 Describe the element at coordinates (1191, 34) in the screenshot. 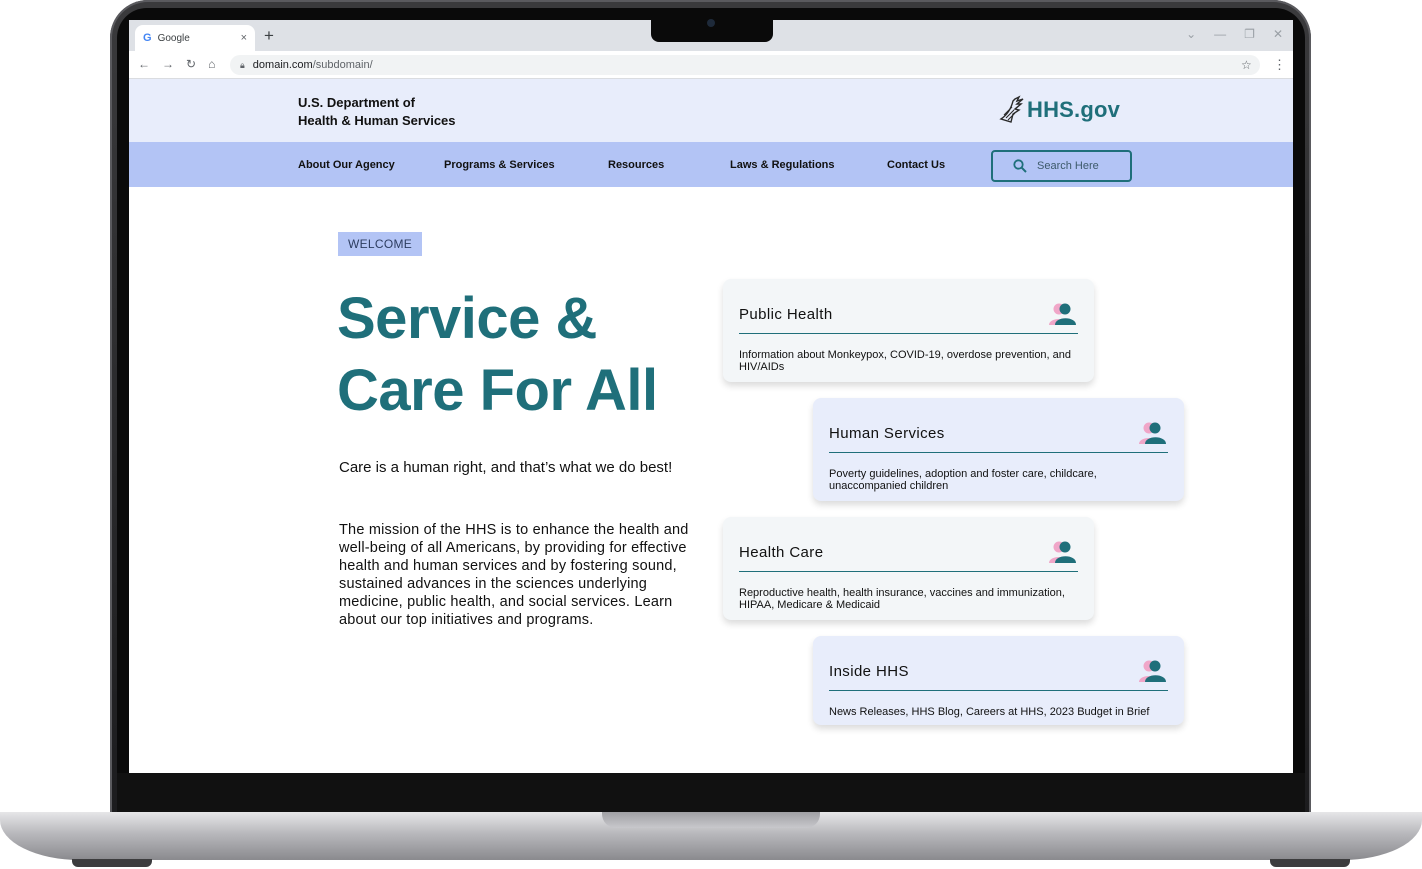

I see `chevron-down-icon: ⌄` at that location.